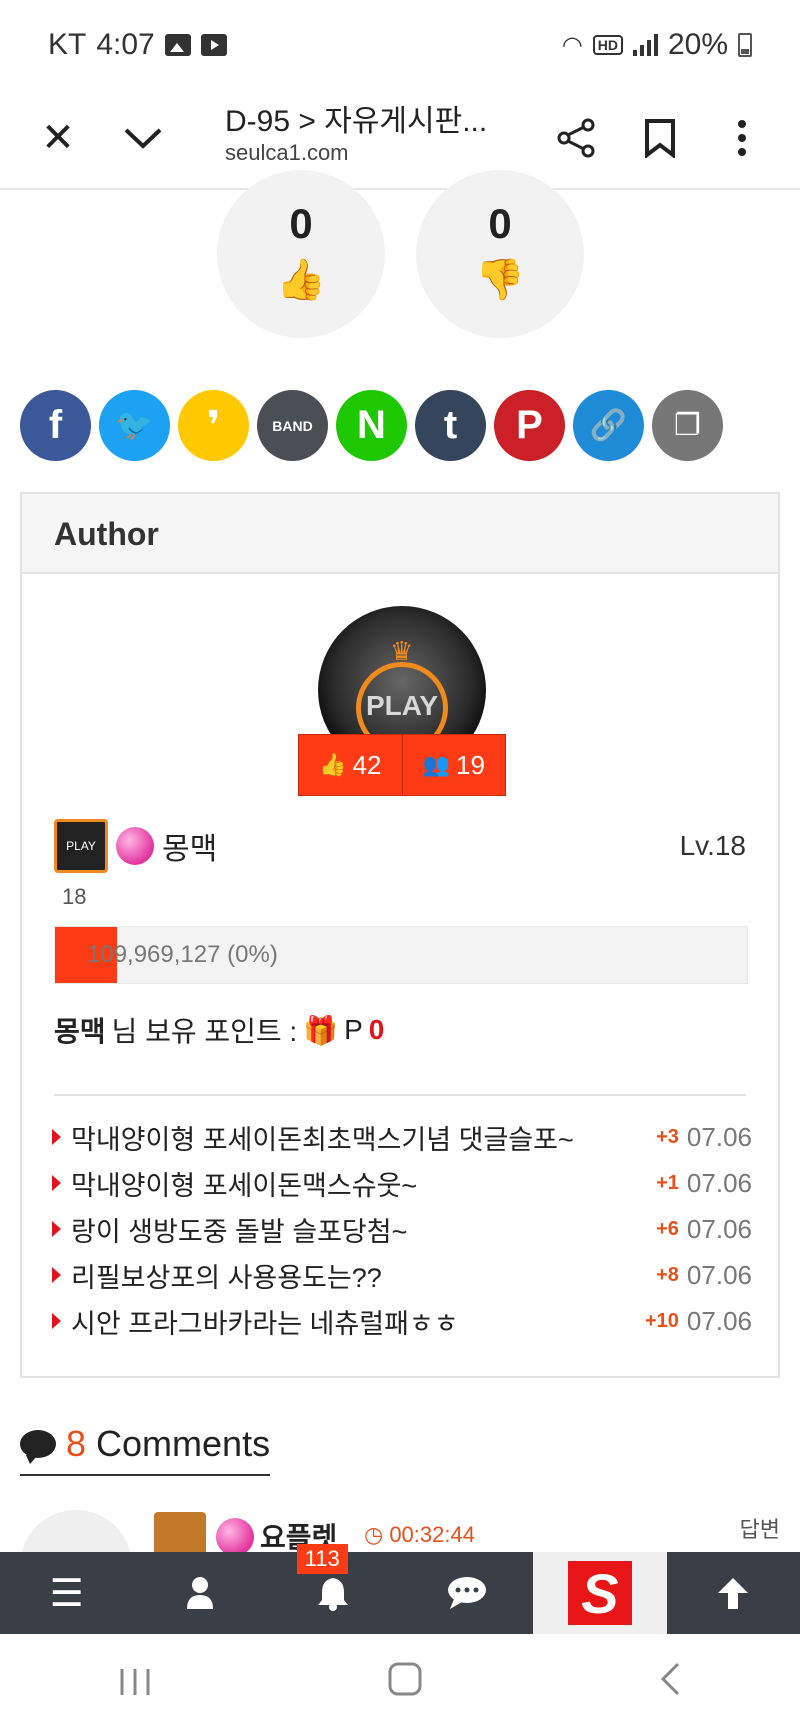  I want to click on share-naver-button: N, so click(371, 425).